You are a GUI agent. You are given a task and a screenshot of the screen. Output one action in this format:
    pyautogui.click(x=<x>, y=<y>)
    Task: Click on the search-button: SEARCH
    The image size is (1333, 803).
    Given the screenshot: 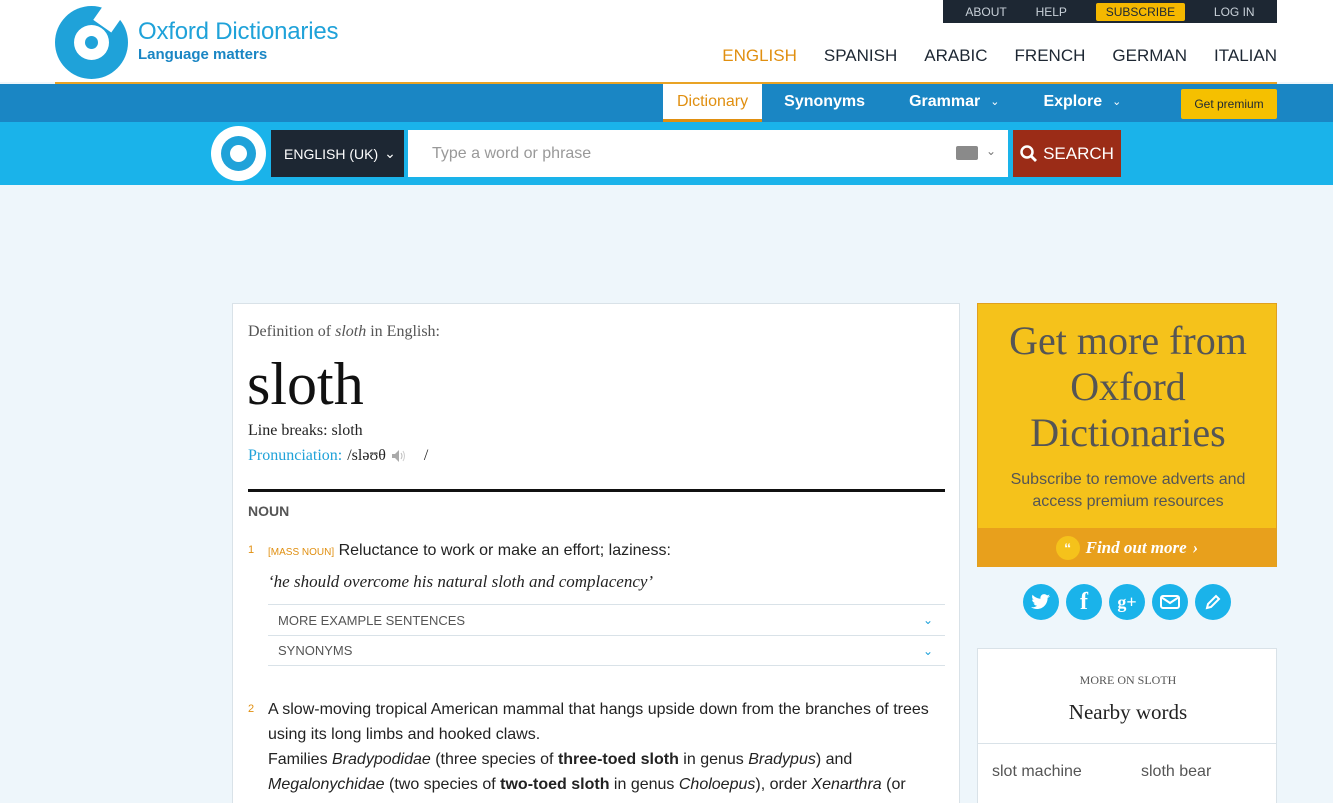 What is the action you would take?
    pyautogui.click(x=1067, y=153)
    